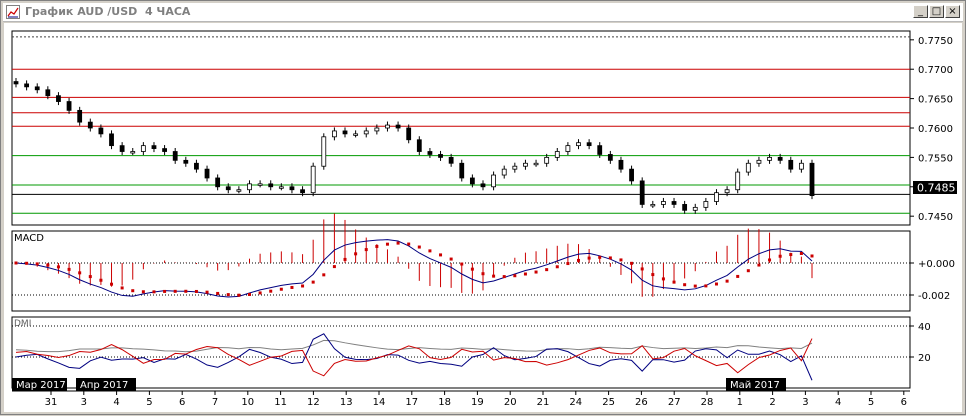 The image size is (966, 416). I want to click on date-label: 7, so click(215, 402).